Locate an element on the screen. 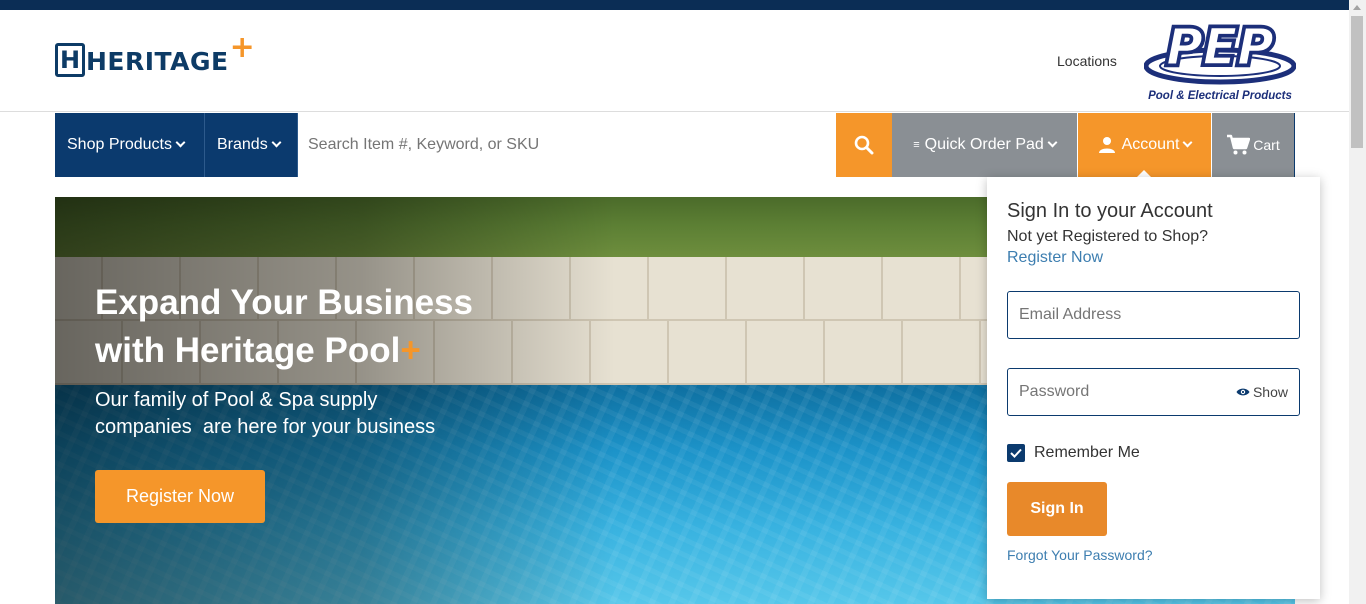 This screenshot has width=1366, height=604. cart-button: Cart is located at coordinates (1253, 145).